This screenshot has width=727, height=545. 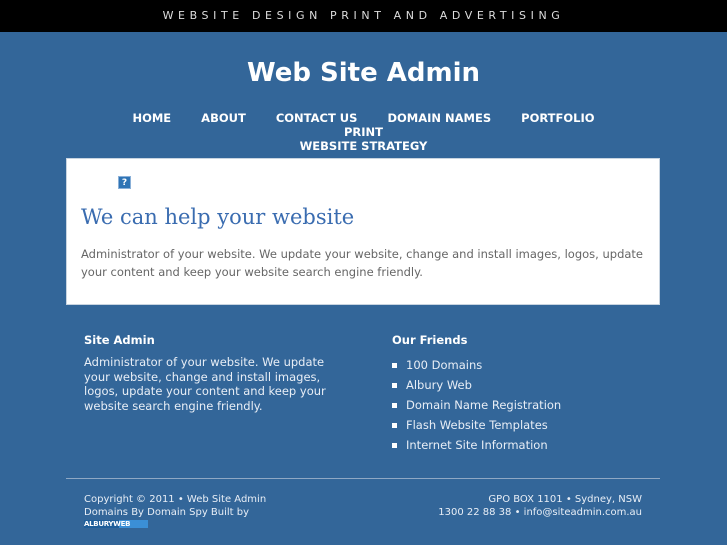 I want to click on contact-info: 1300 22 88 38 • info@siteadmin.com.au, so click(x=540, y=512).